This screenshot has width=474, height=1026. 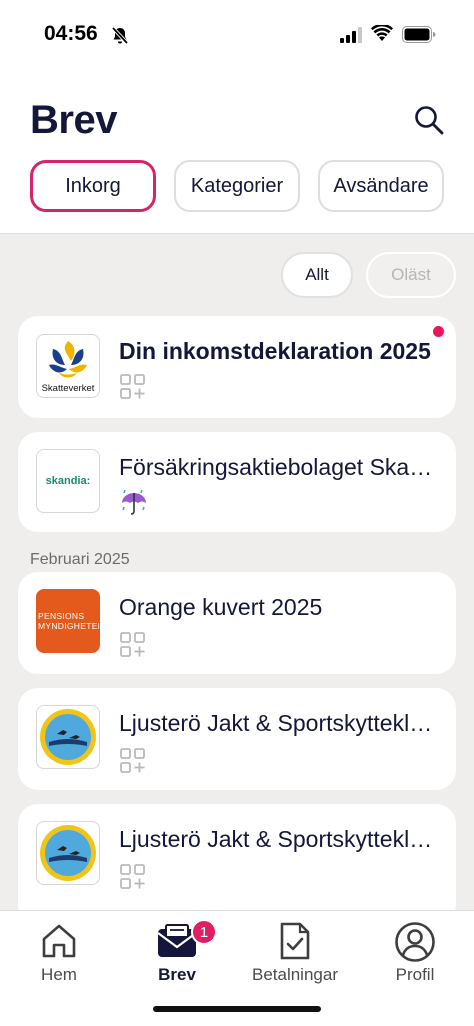 What do you see at coordinates (415, 974) in the screenshot?
I see `nav-label: Profil` at bounding box center [415, 974].